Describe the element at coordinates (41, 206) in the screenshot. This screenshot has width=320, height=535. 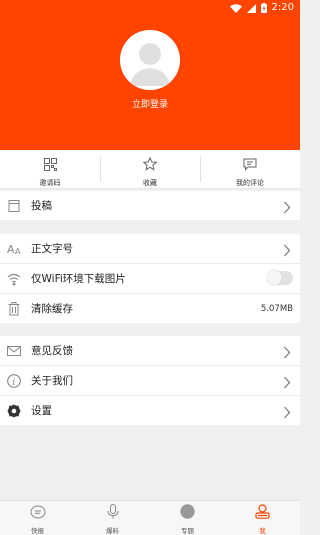
I see `submit-label: 投稿` at that location.